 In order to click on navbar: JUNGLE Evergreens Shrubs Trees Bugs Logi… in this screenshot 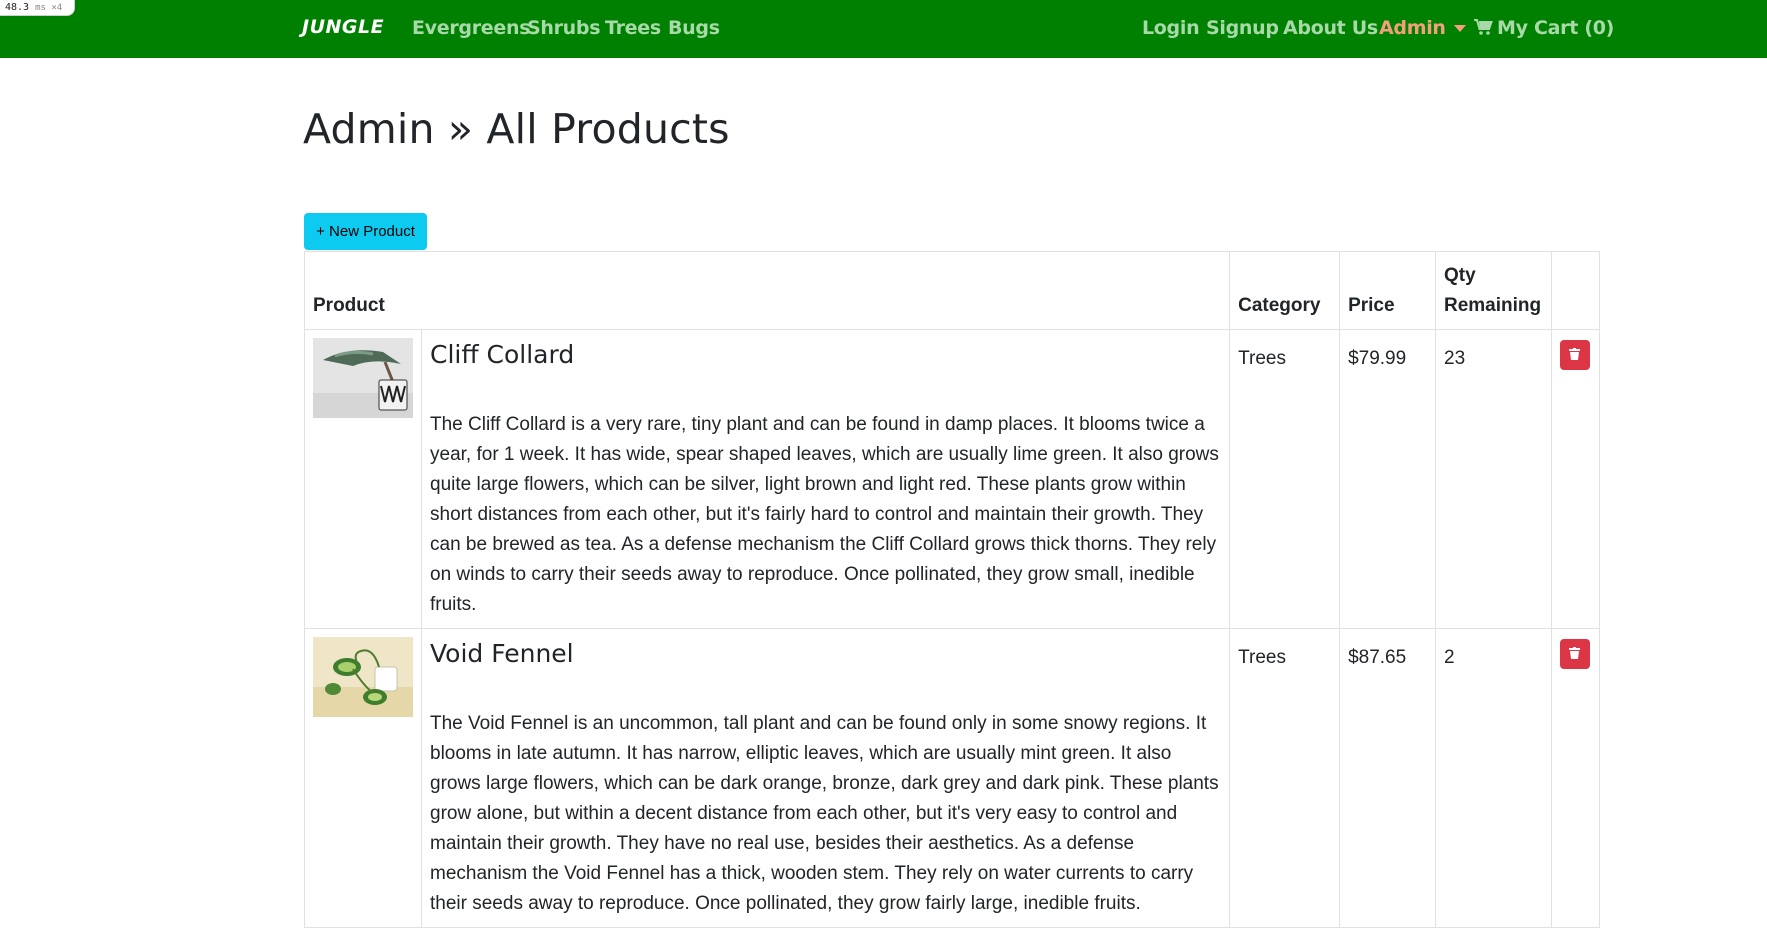, I will do `click(883, 29)`.